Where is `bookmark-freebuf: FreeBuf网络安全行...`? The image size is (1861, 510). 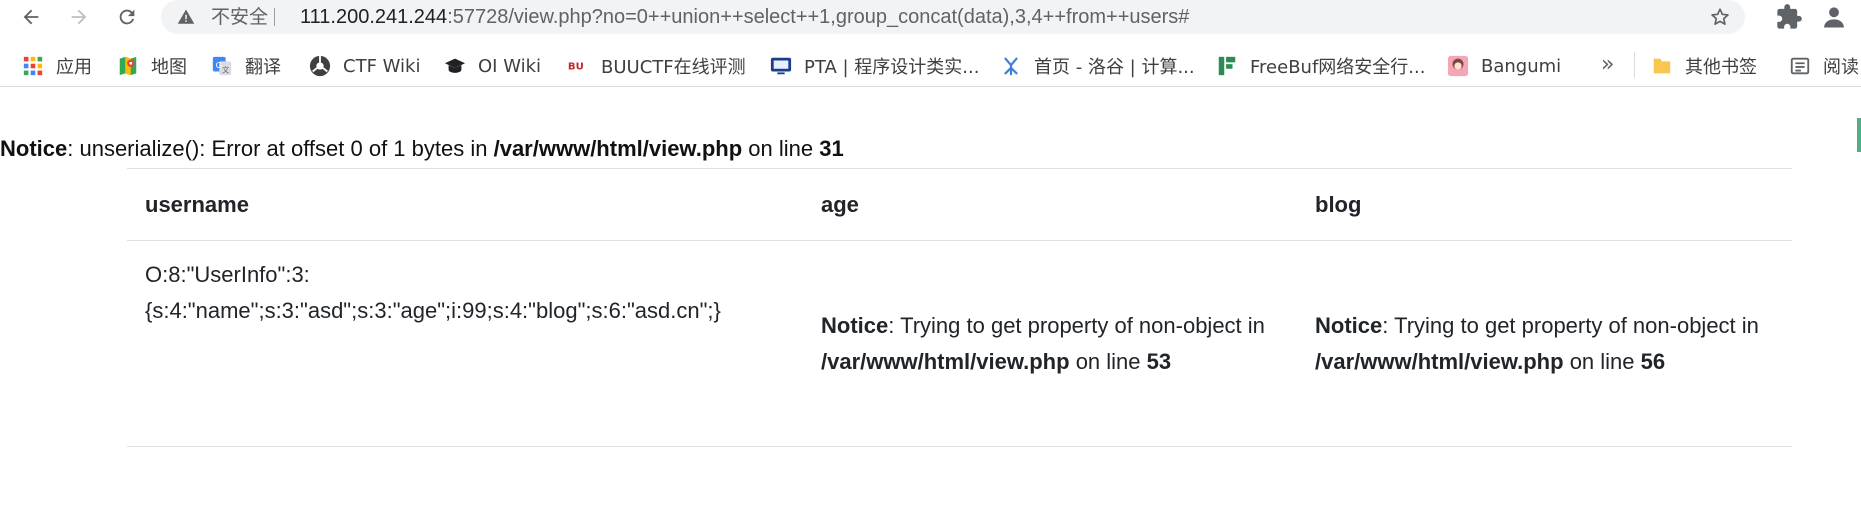 bookmark-freebuf: FreeBuf网络安全行... is located at coordinates (1320, 66).